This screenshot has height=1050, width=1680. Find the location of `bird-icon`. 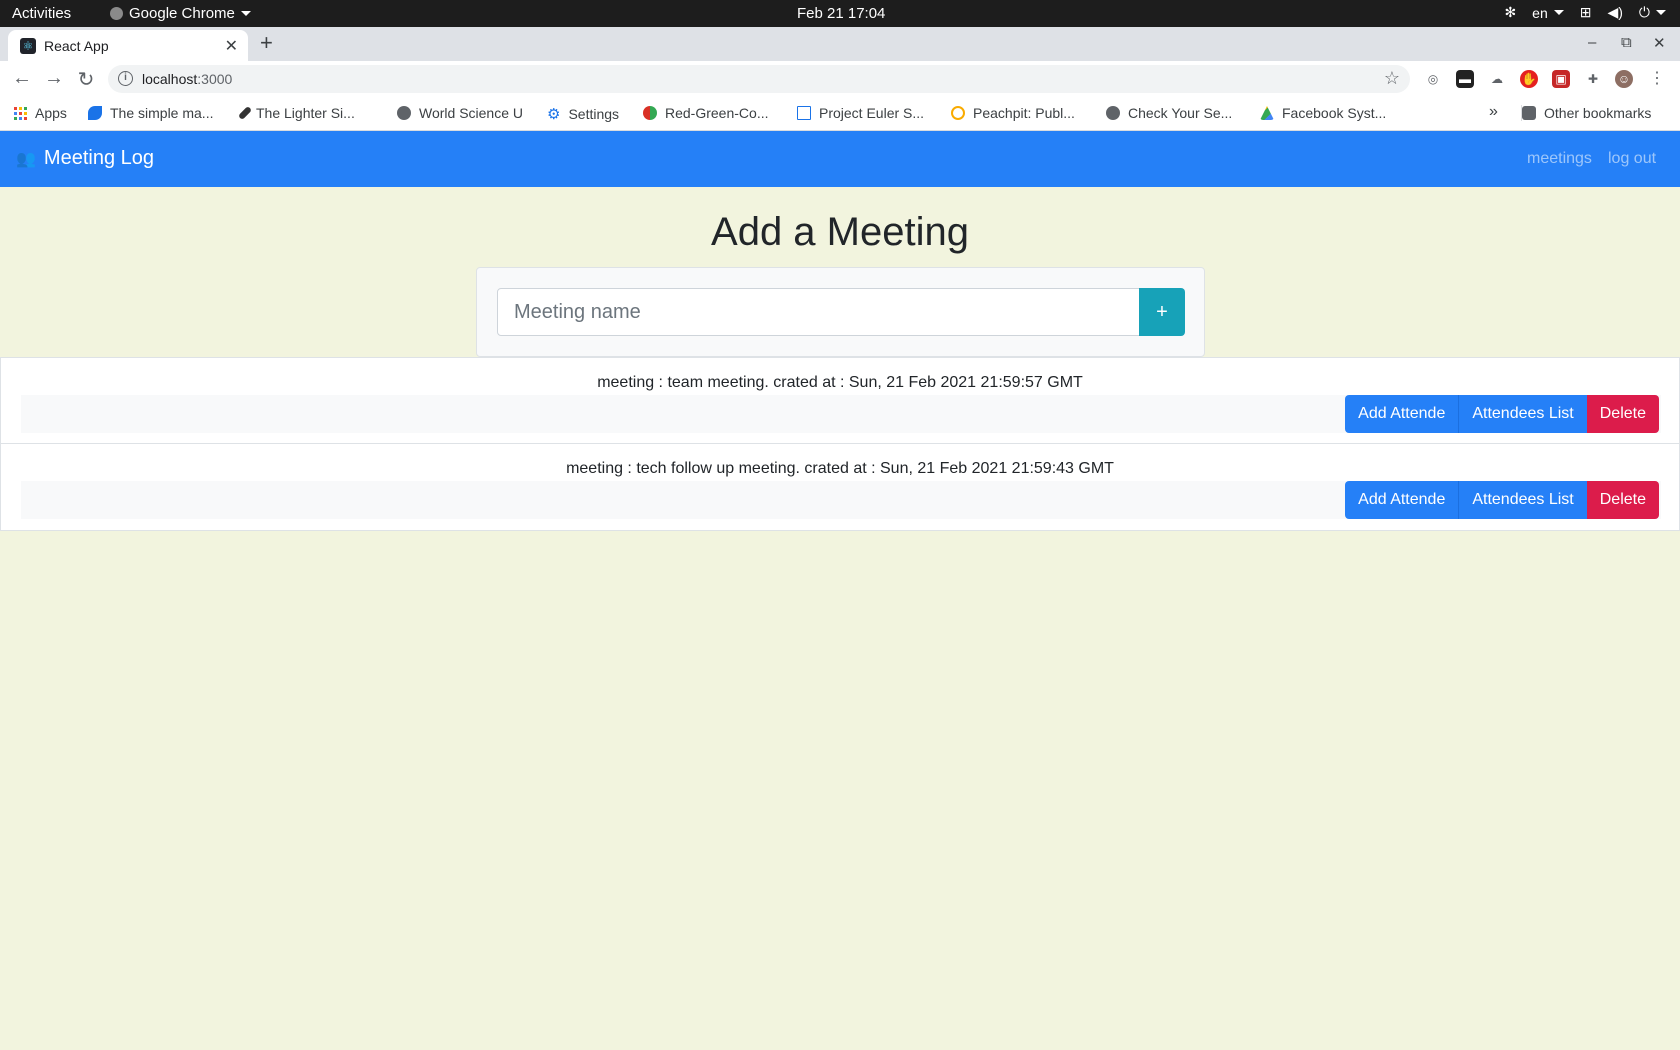

bird-icon is located at coordinates (95, 113).